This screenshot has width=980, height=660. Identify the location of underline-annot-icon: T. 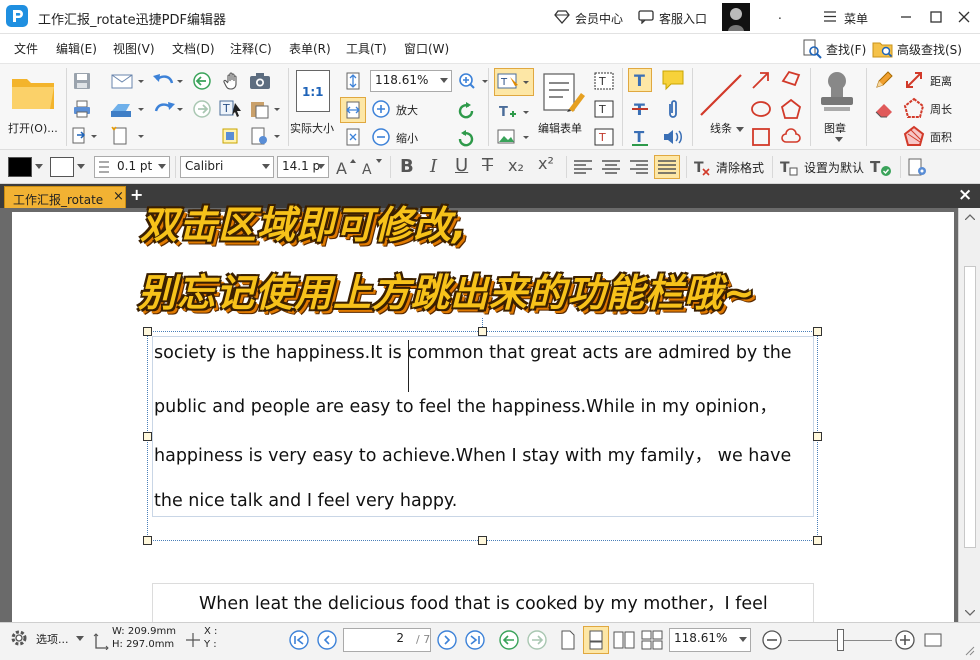
(640, 137).